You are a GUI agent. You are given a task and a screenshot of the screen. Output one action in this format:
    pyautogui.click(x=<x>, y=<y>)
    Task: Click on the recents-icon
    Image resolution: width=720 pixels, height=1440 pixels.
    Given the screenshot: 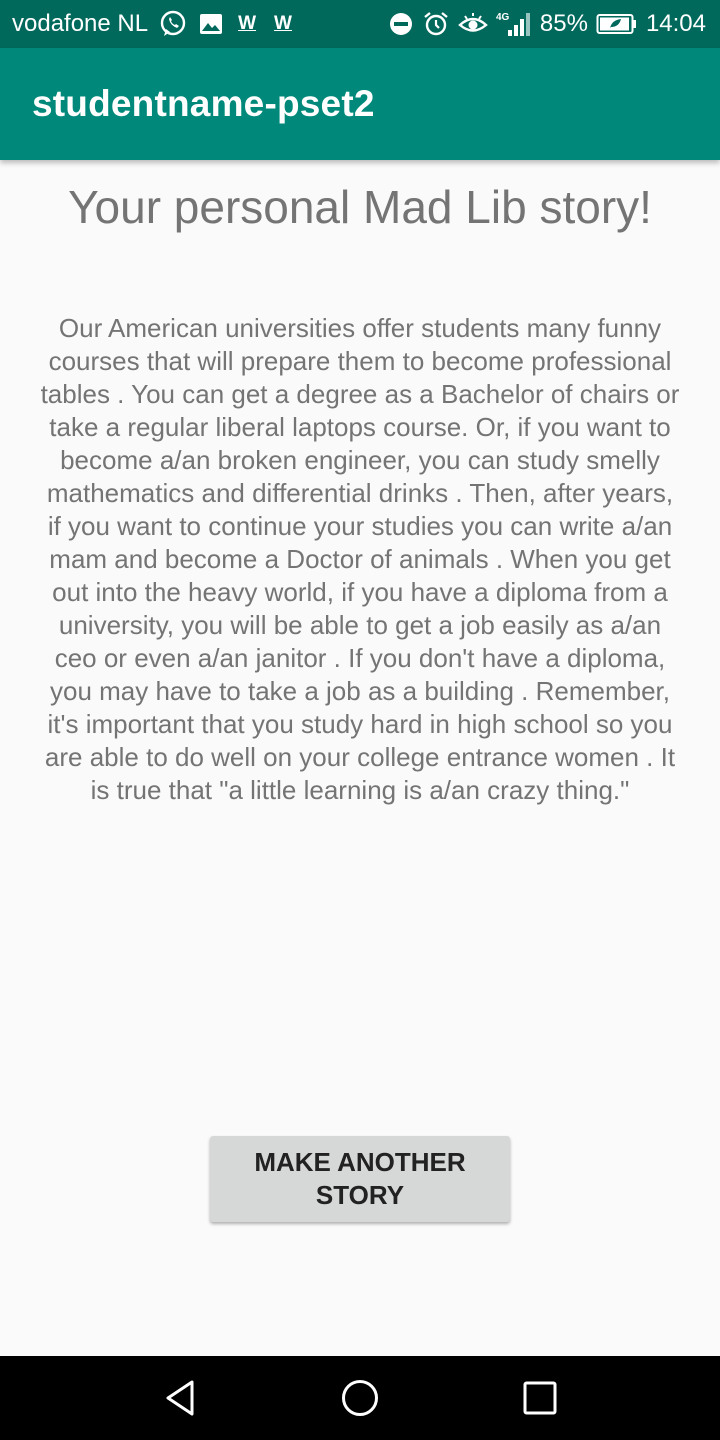 What is the action you would take?
    pyautogui.click(x=540, y=1398)
    